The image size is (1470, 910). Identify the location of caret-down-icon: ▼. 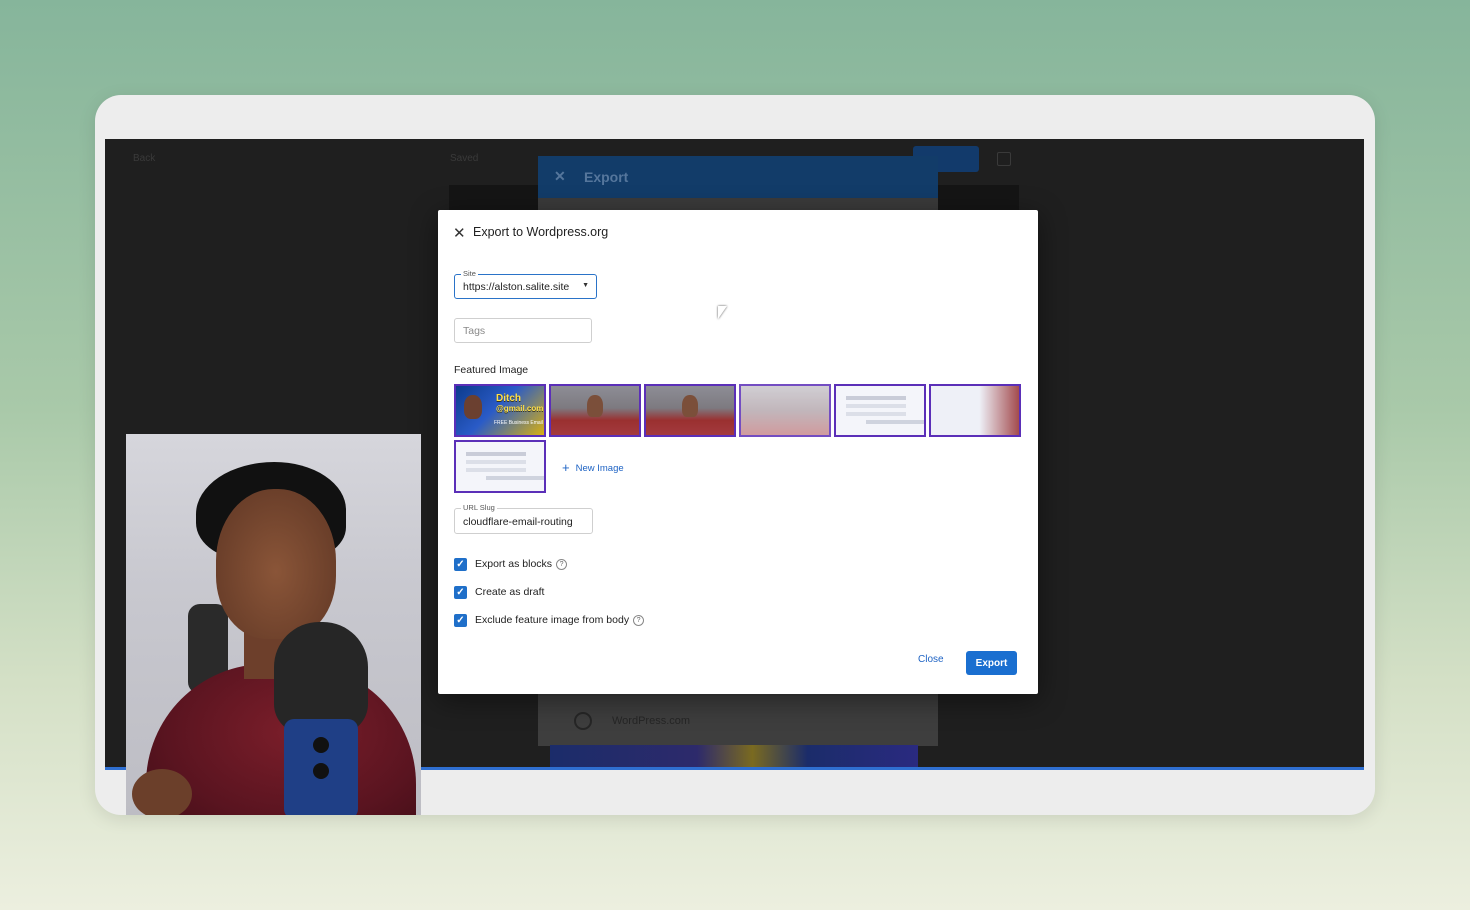
(585, 285).